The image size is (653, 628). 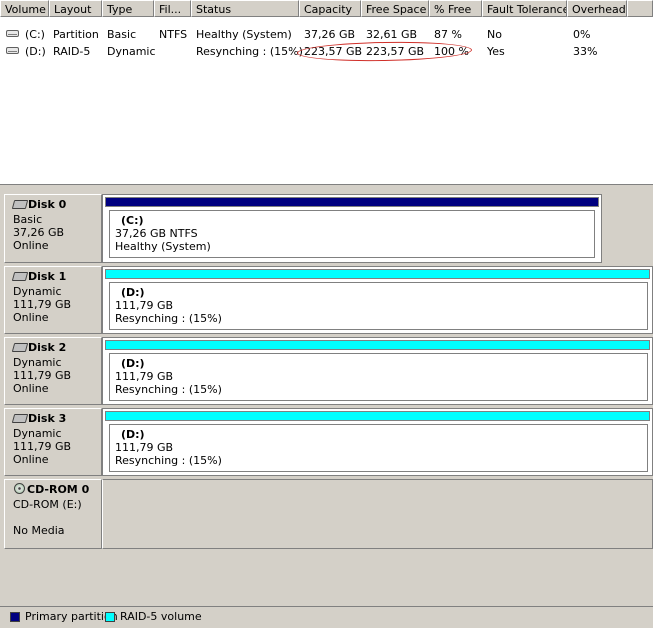 I want to click on column-header-pct-free: % Free, so click(x=455, y=8).